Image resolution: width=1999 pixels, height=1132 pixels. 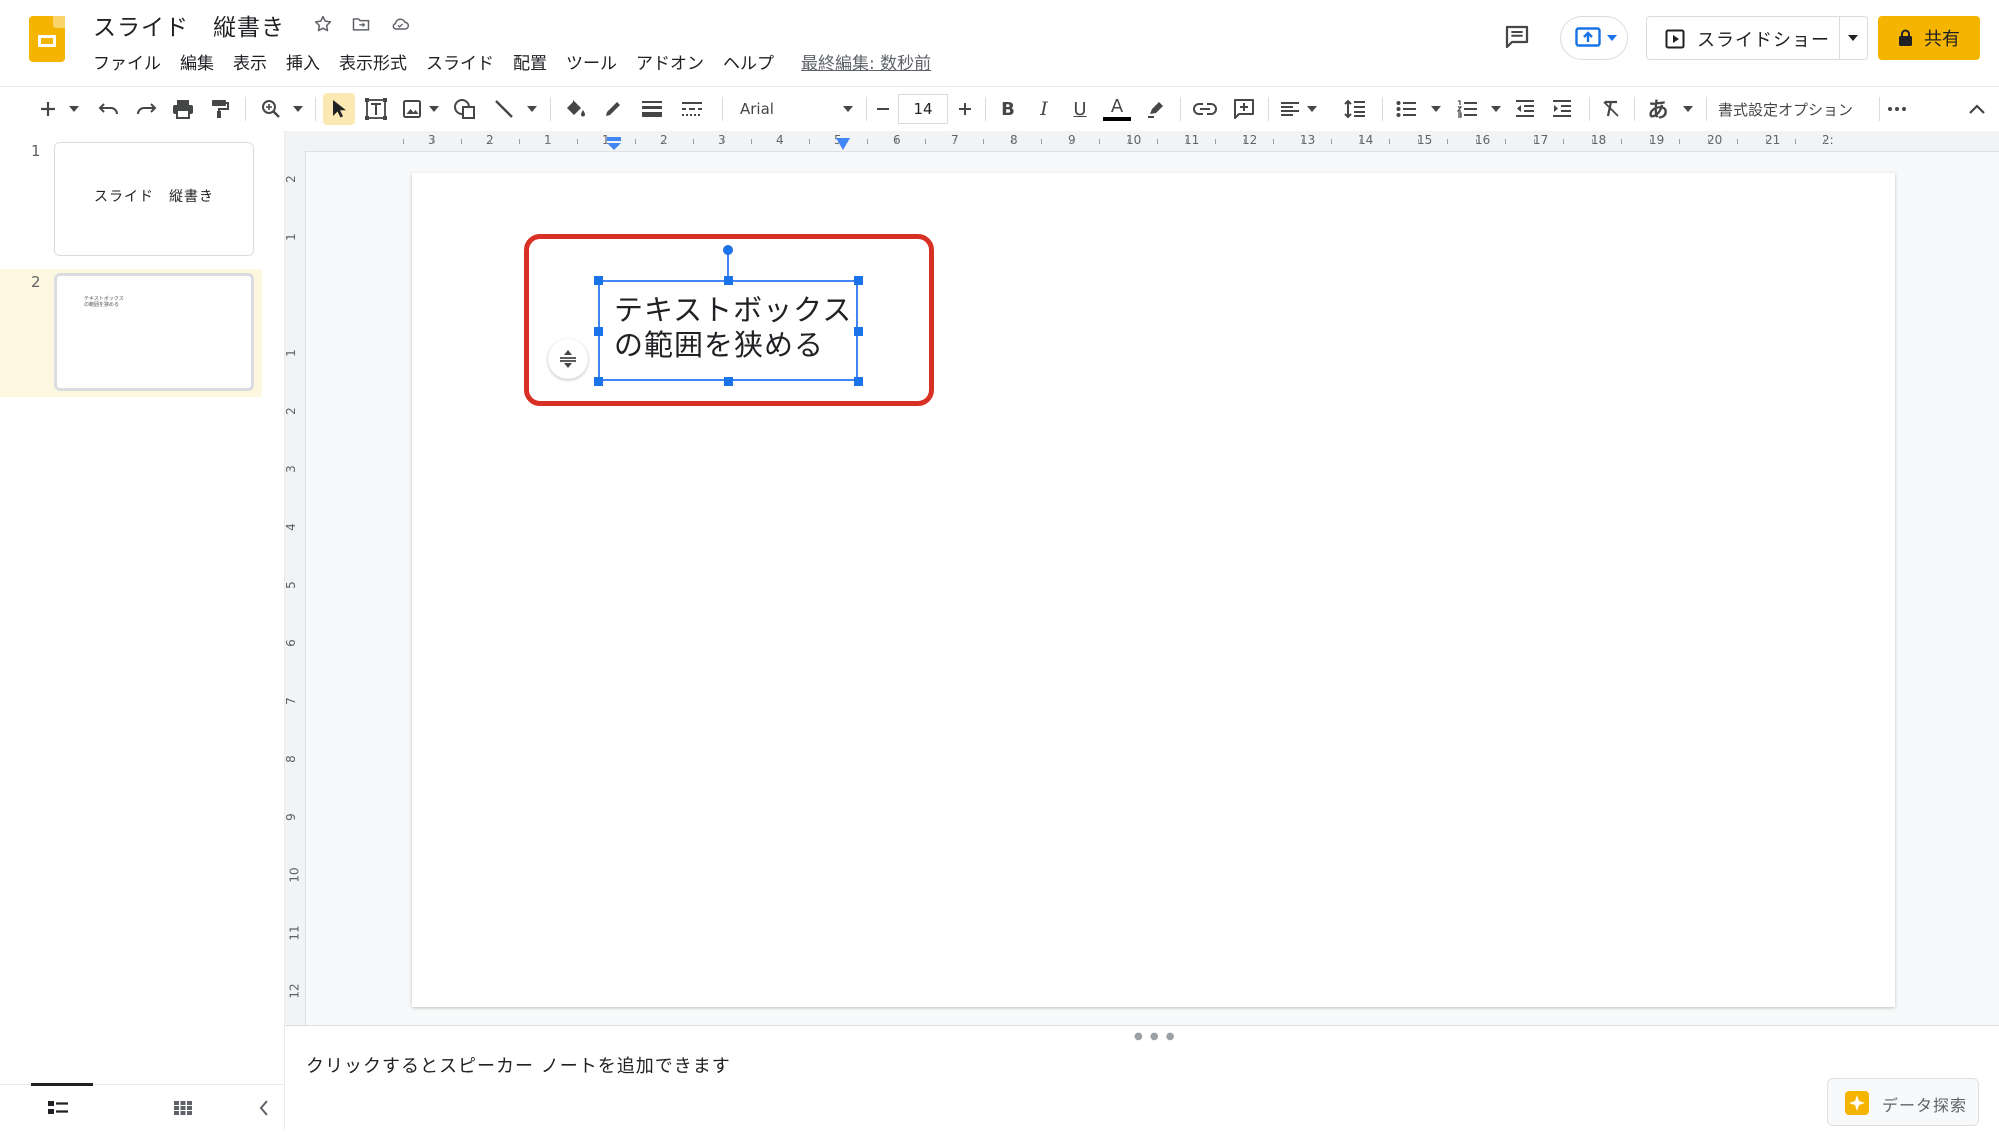 I want to click on star-icon, so click(x=323, y=24).